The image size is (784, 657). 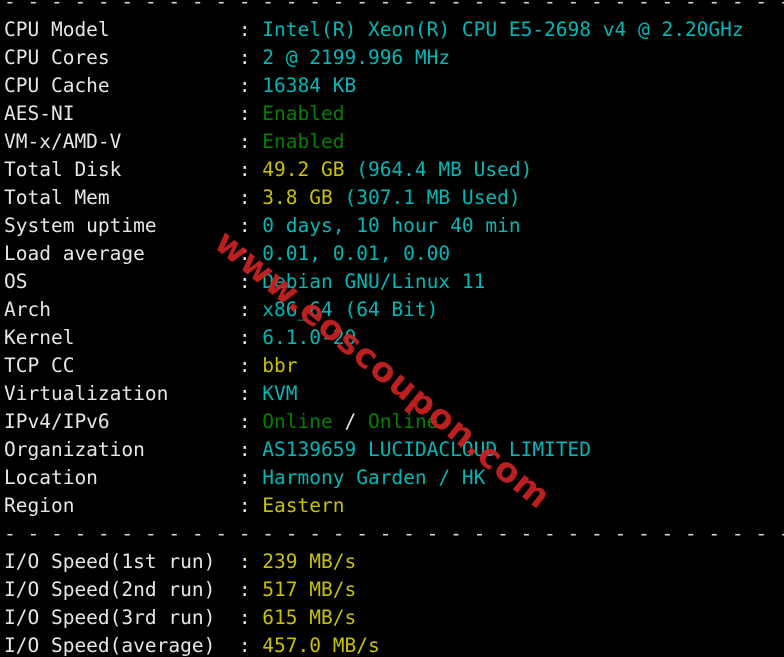 I want to click on field-label: CPU Cores, so click(x=121, y=57).